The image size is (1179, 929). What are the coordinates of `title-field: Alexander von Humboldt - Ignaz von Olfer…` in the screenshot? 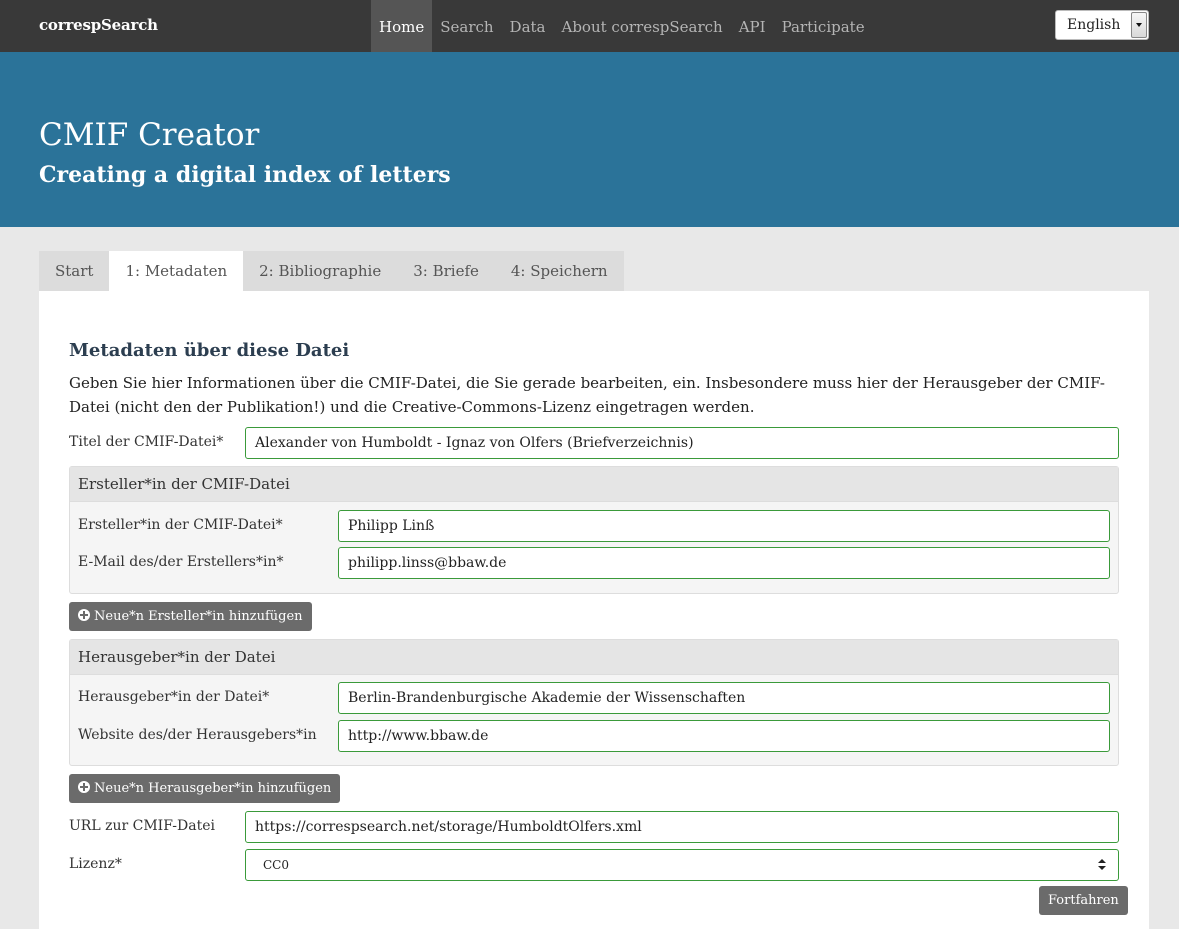 It's located at (682, 443).